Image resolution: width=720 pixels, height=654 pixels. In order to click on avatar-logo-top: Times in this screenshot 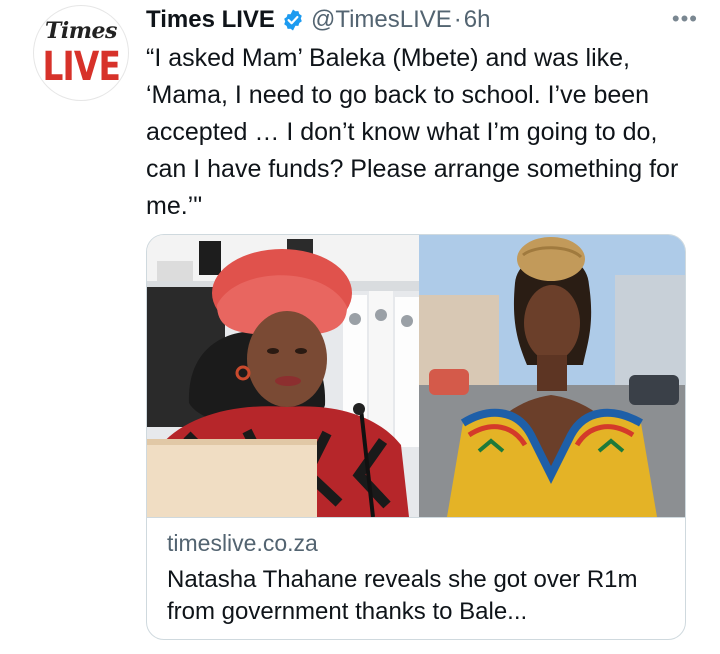, I will do `click(81, 31)`.